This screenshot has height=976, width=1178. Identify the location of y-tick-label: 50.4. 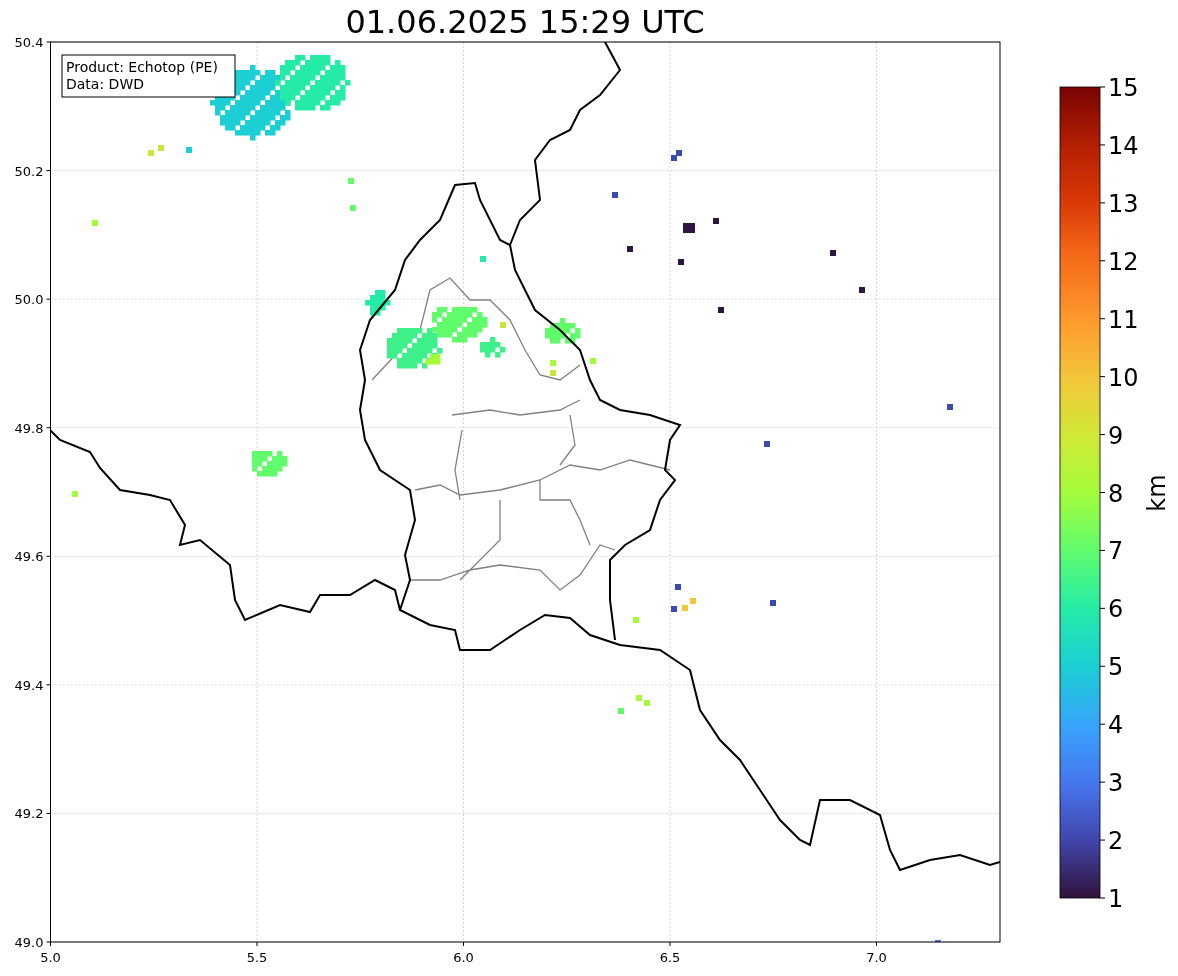
(29, 42).